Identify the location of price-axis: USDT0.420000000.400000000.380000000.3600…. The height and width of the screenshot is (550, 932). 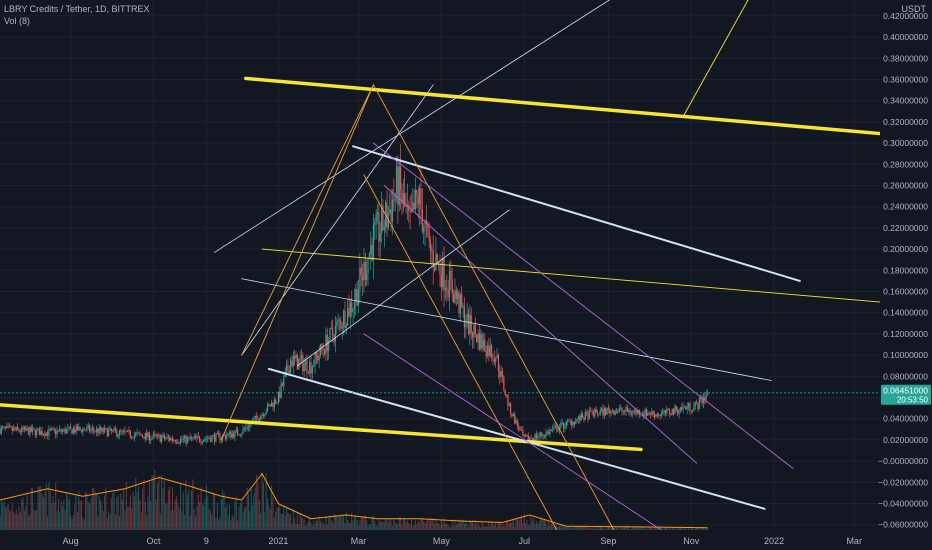
(905, 275).